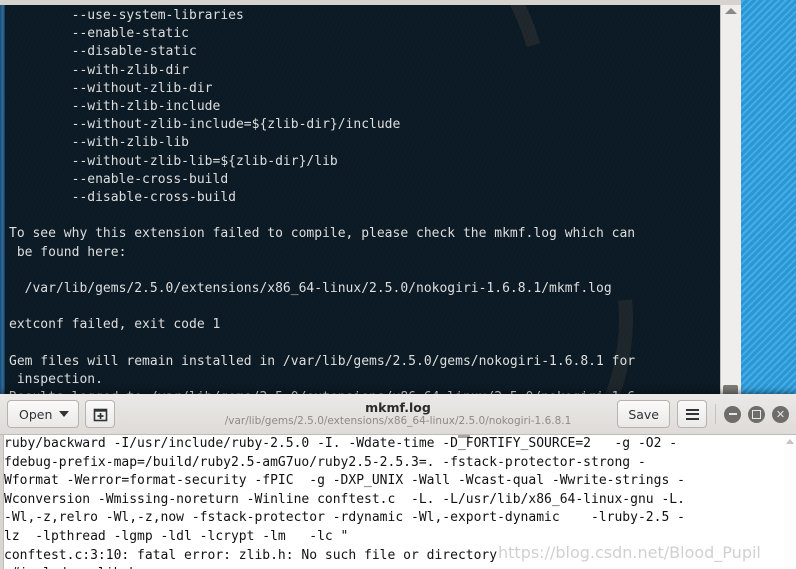 The image size is (796, 569). Describe the element at coordinates (730, 202) in the screenshot. I see `terminal-scrollbar` at that location.